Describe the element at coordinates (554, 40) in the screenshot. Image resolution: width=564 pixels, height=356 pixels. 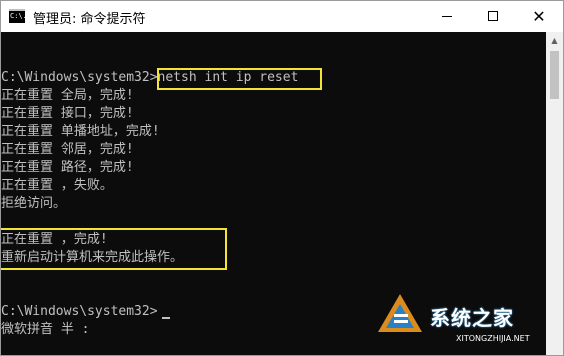
I see `scroll-up-icon: ▲` at that location.